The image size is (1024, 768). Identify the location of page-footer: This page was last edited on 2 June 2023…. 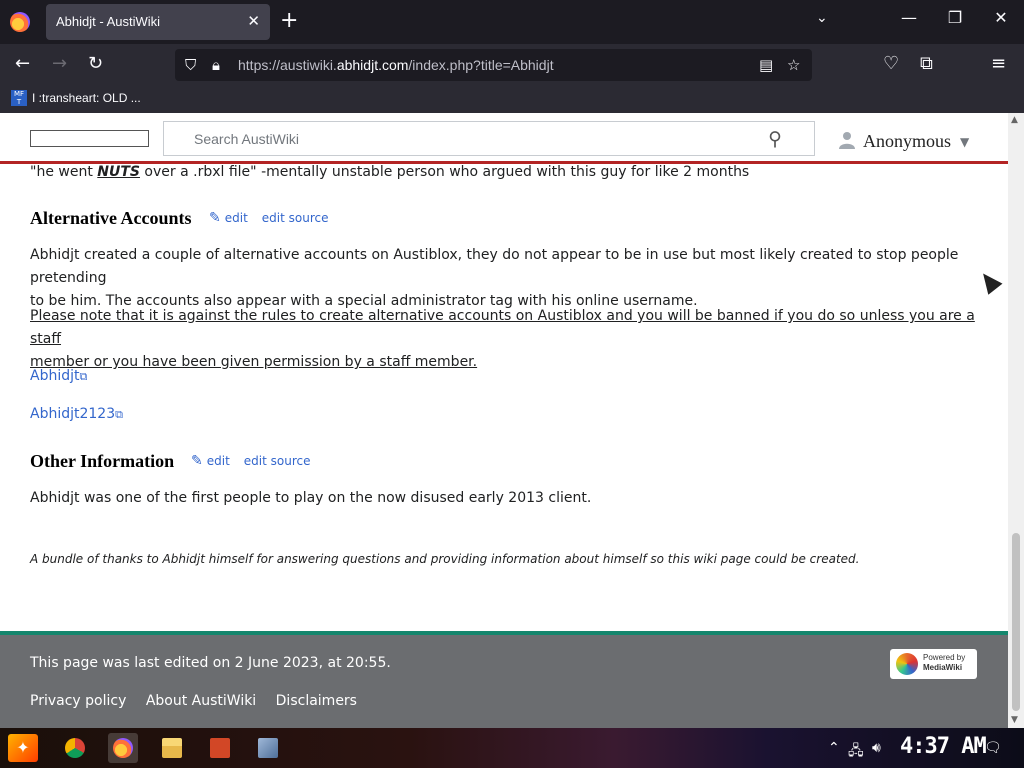
(504, 679).